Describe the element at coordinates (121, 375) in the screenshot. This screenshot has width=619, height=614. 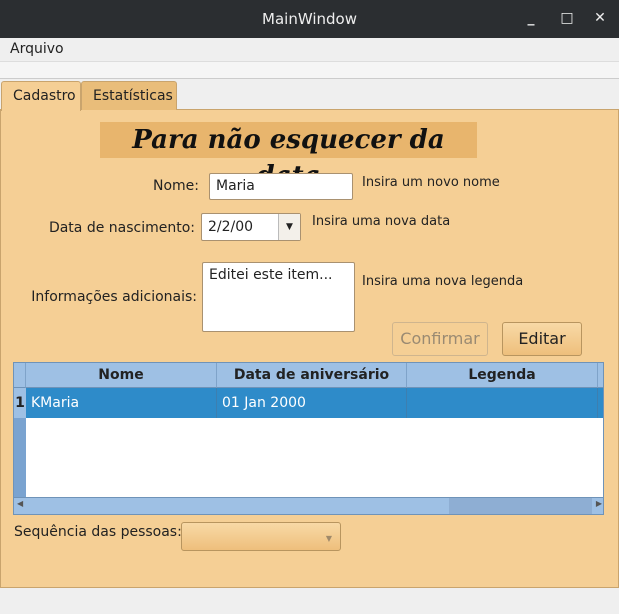
I see `column-header-nome: Nome` at that location.